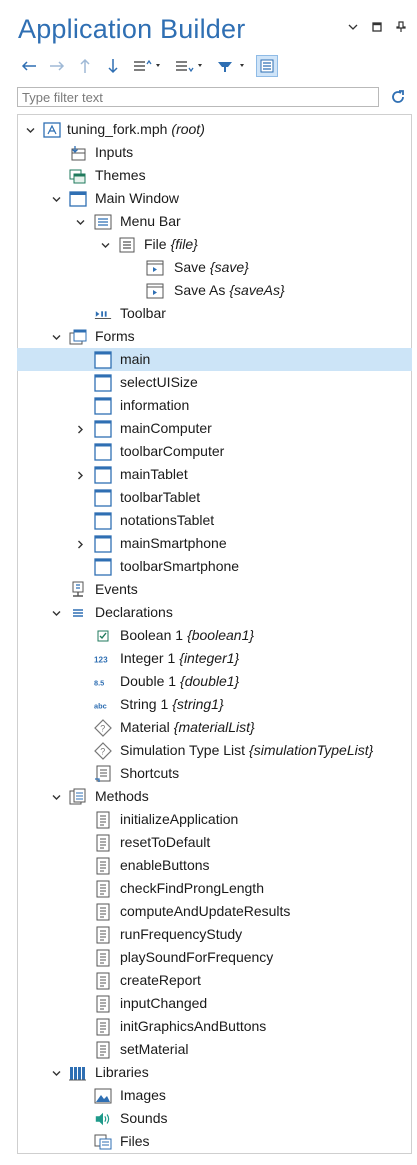 This screenshot has height=1165, width=417. I want to click on tree-item: initializeApplication, so click(214, 819).